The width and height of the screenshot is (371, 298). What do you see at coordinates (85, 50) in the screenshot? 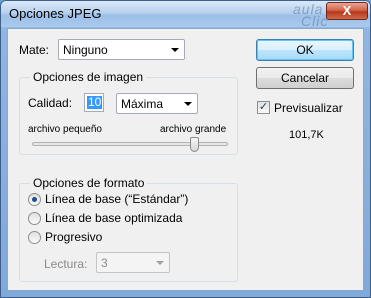
I see `matte-value: Ninguno` at bounding box center [85, 50].